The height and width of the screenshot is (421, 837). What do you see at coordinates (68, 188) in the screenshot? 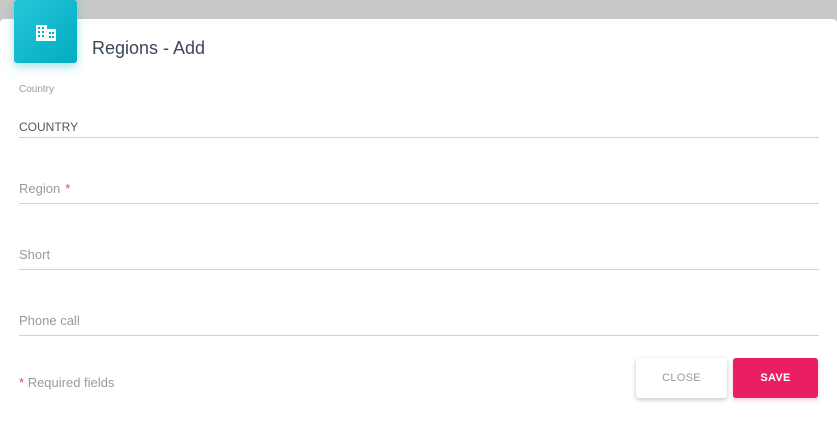
I see `region-required-star: *` at bounding box center [68, 188].